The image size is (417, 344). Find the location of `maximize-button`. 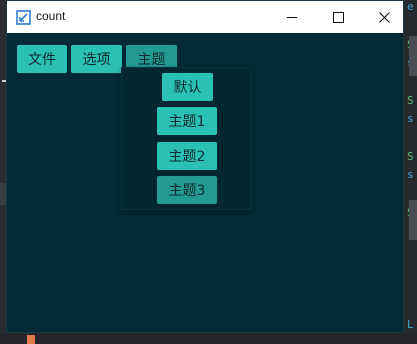

maximize-button is located at coordinates (338, 17).